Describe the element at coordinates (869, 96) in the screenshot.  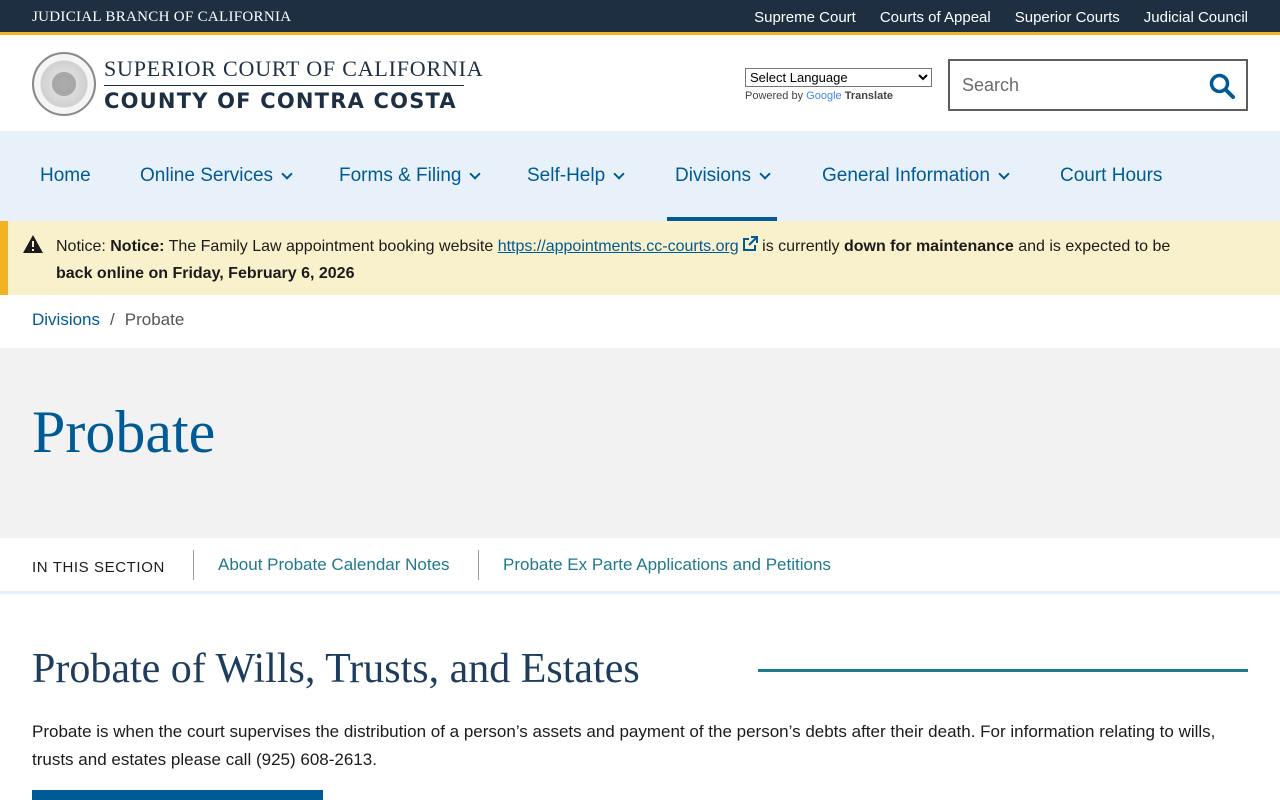
I see `translate-link: Translate` at that location.